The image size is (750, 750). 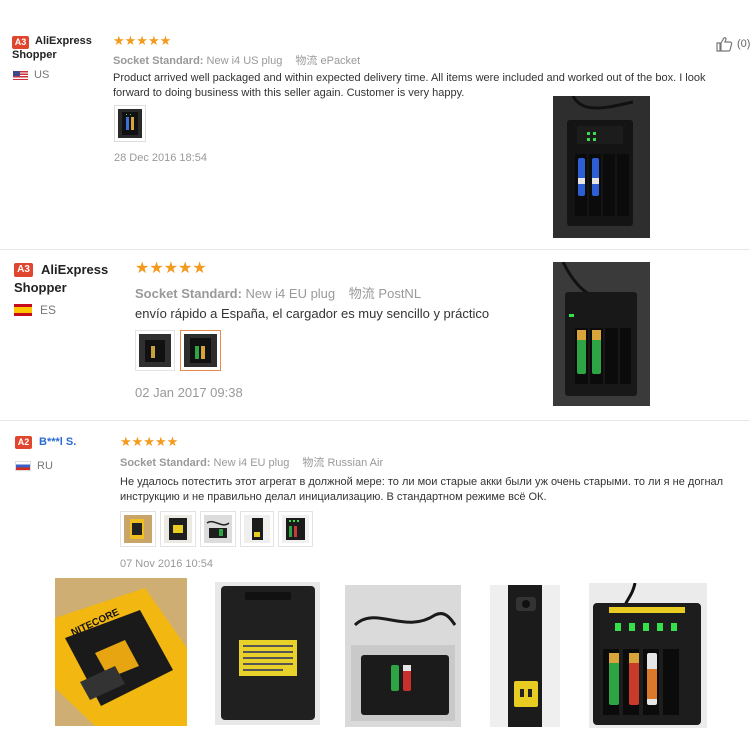 I want to click on box-thumbnail-image, so click(x=138, y=529).